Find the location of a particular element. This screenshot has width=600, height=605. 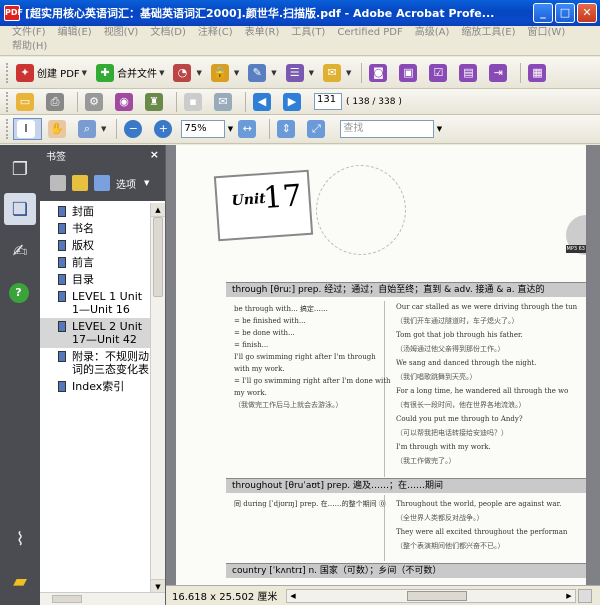

attach-button: ♜ is located at coordinates (155, 102).